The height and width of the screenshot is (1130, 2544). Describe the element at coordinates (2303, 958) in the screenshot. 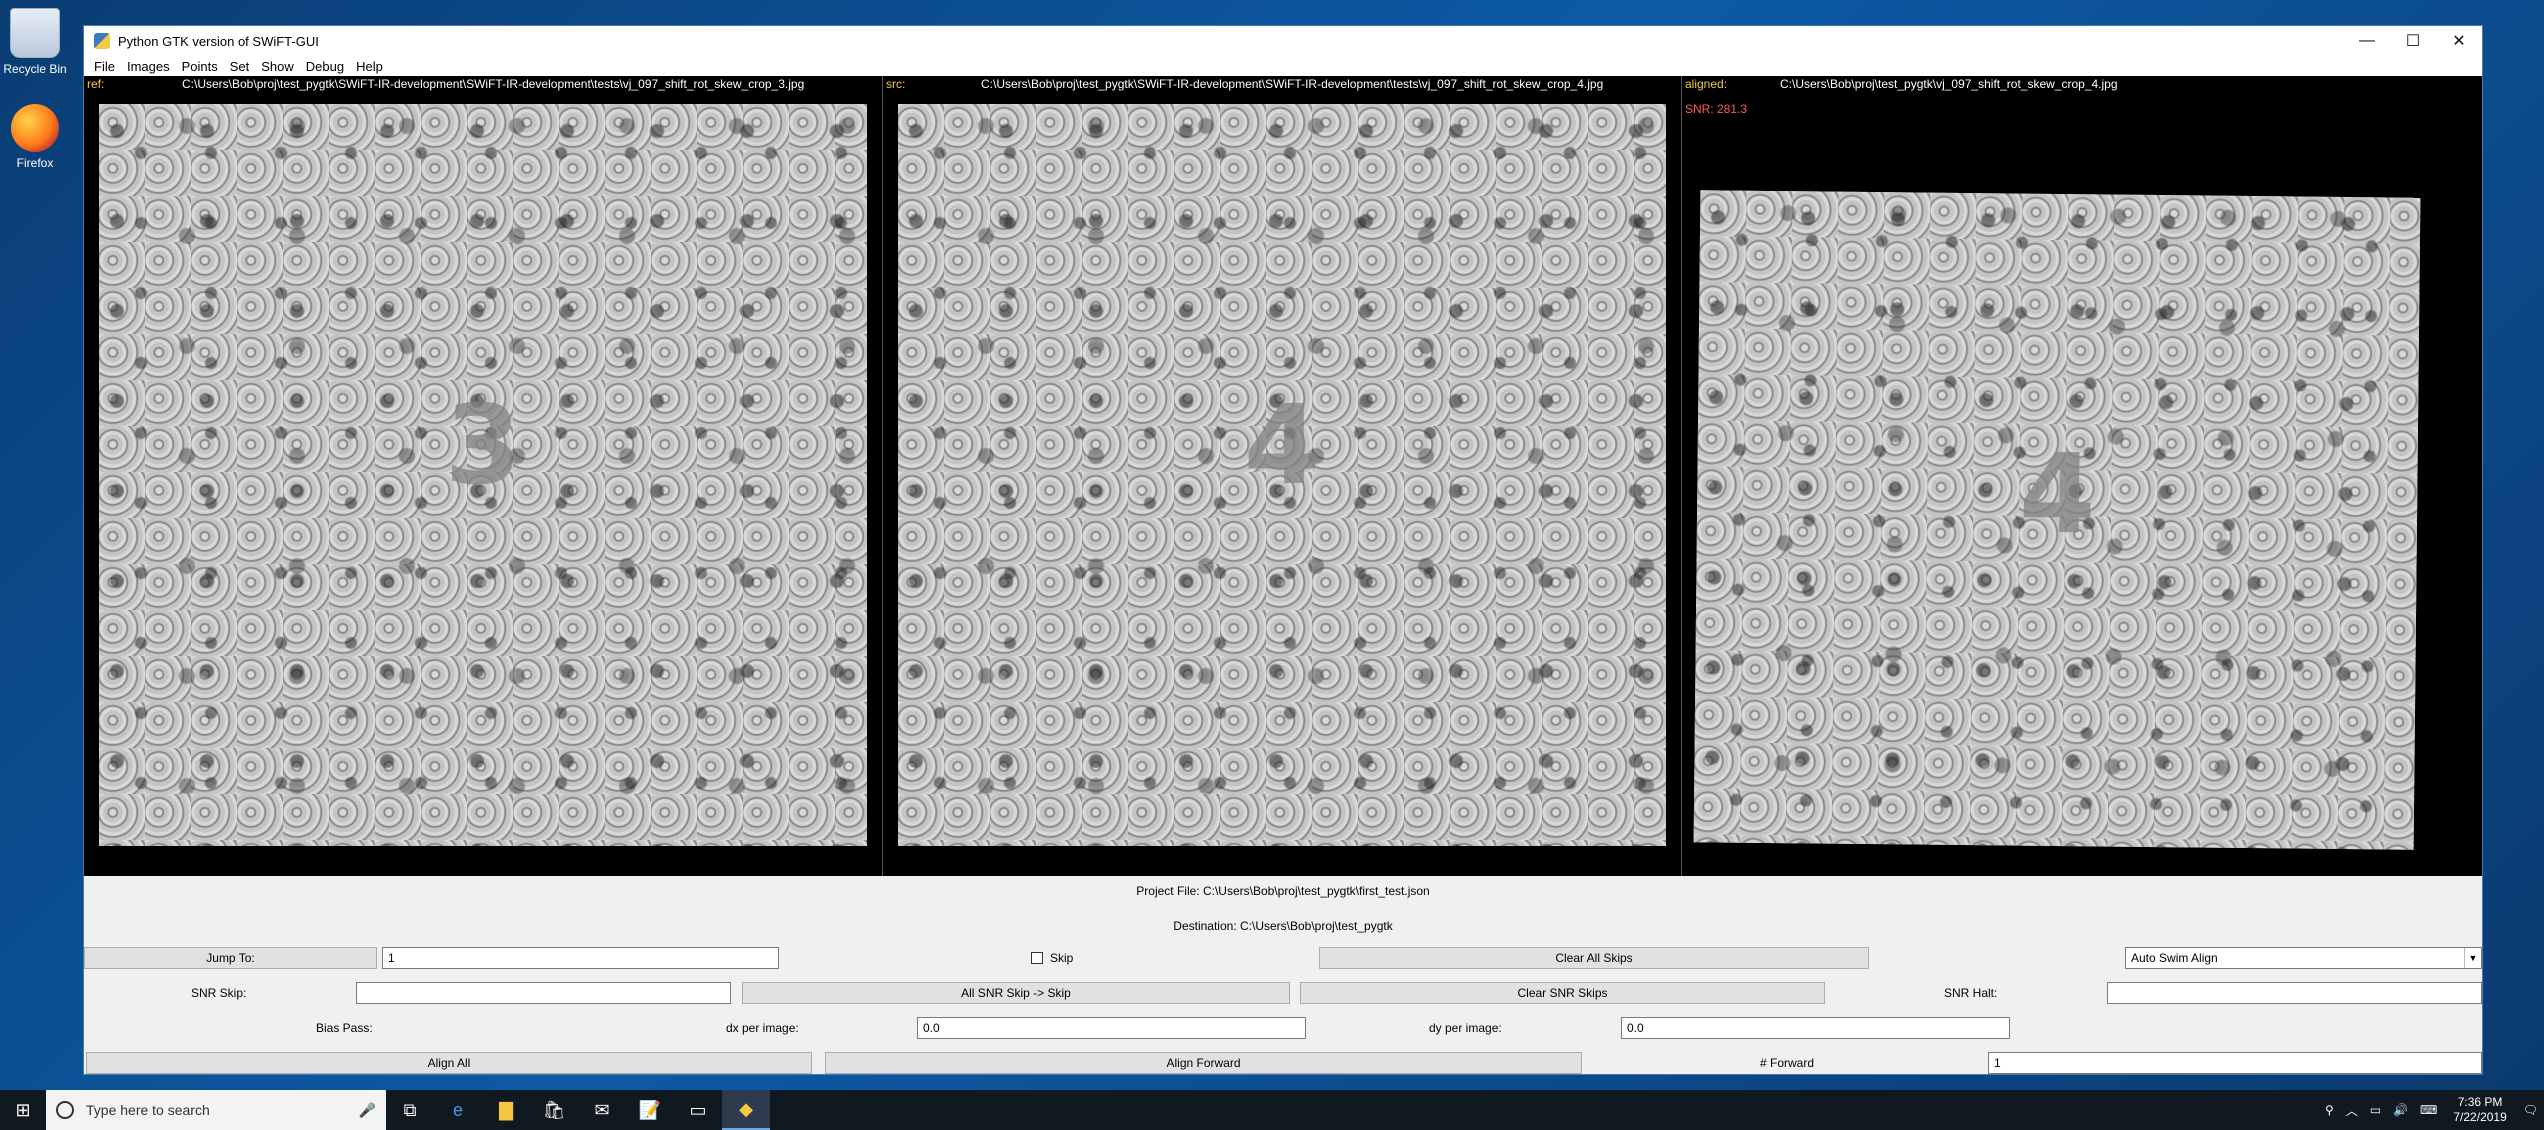

I see `align-mode-select: Auto Swim Align ▼` at that location.